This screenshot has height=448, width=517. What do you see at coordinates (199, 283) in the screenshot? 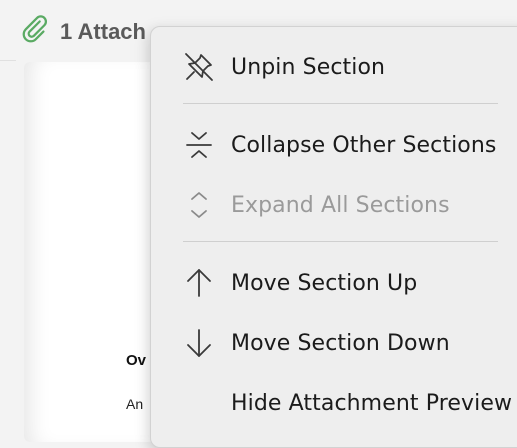
I see `arrow-up-icon` at bounding box center [199, 283].